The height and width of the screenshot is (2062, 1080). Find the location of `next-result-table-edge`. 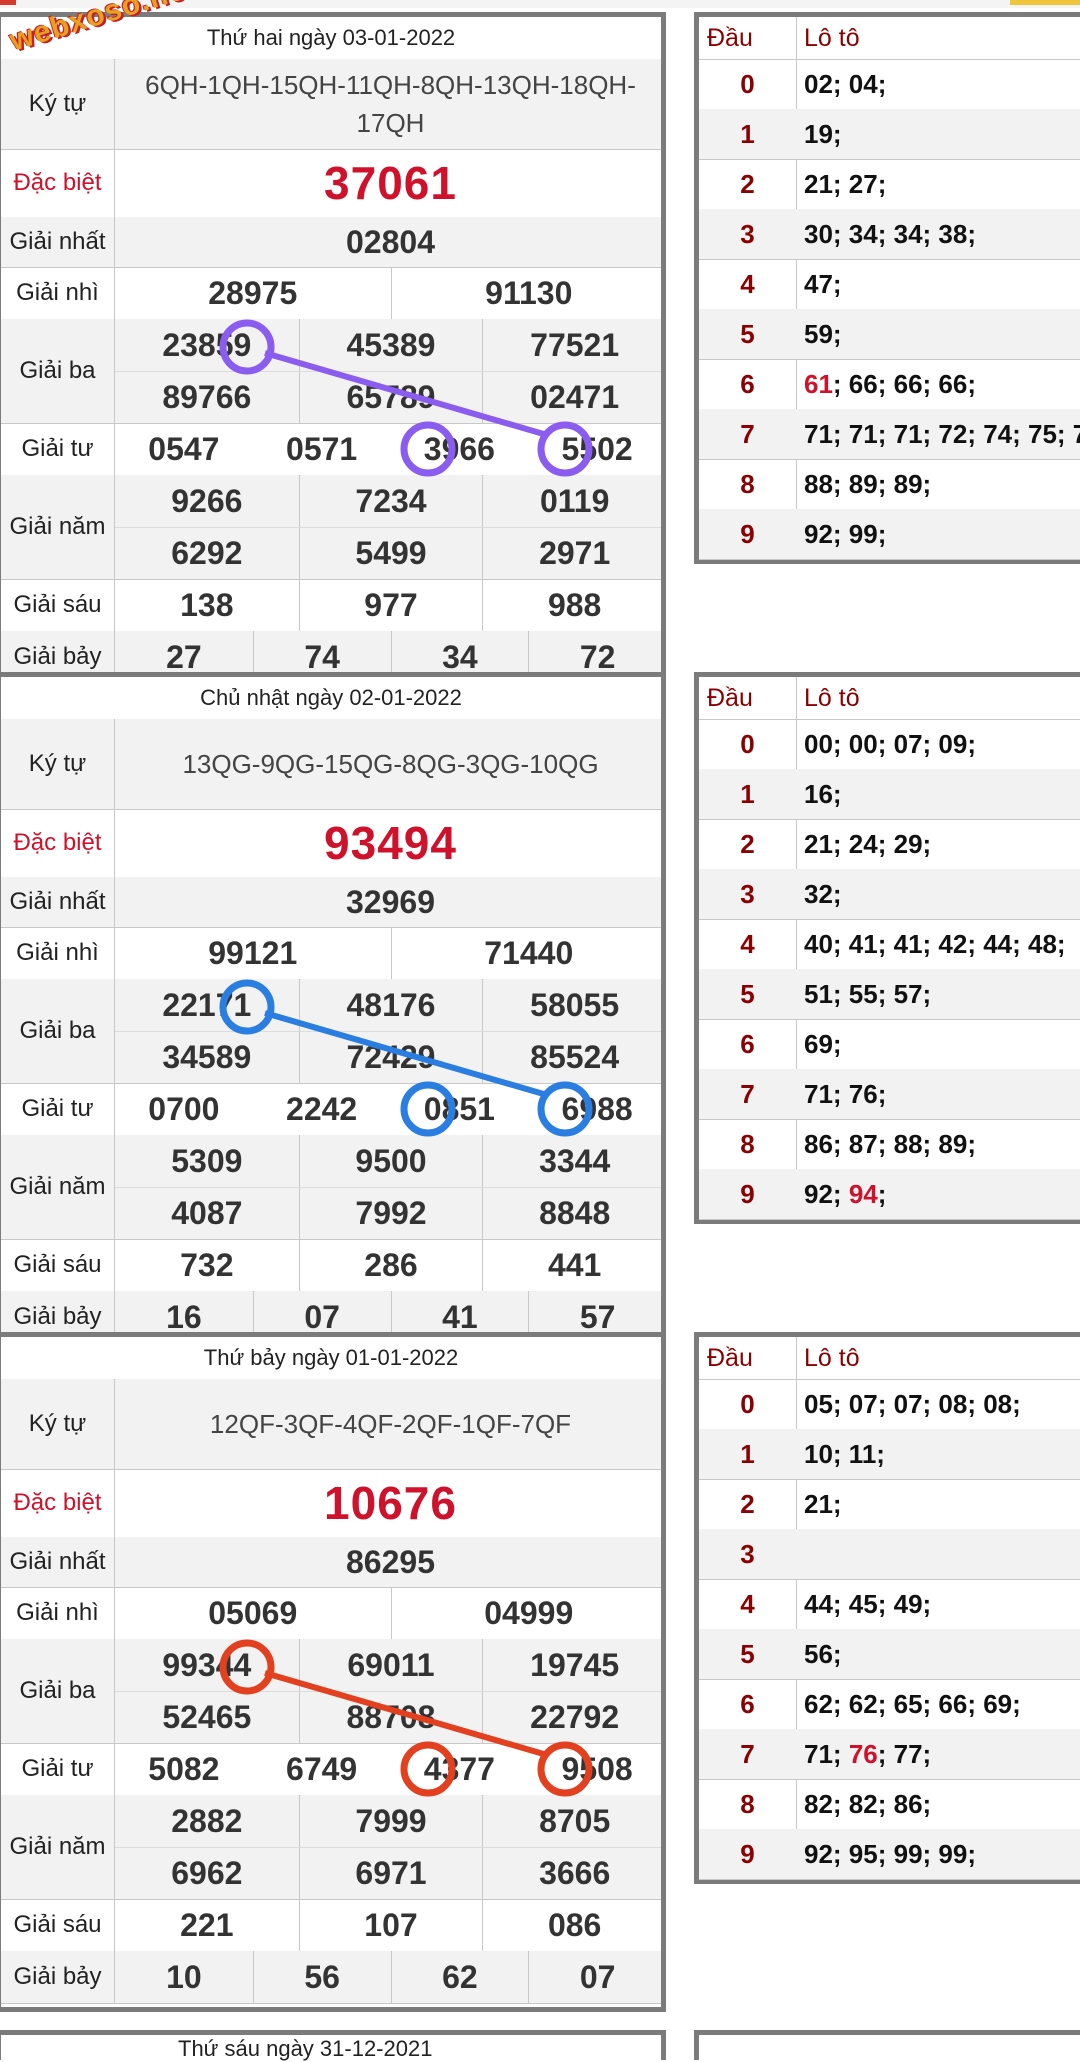

next-result-table-edge is located at coordinates (333, 2045).